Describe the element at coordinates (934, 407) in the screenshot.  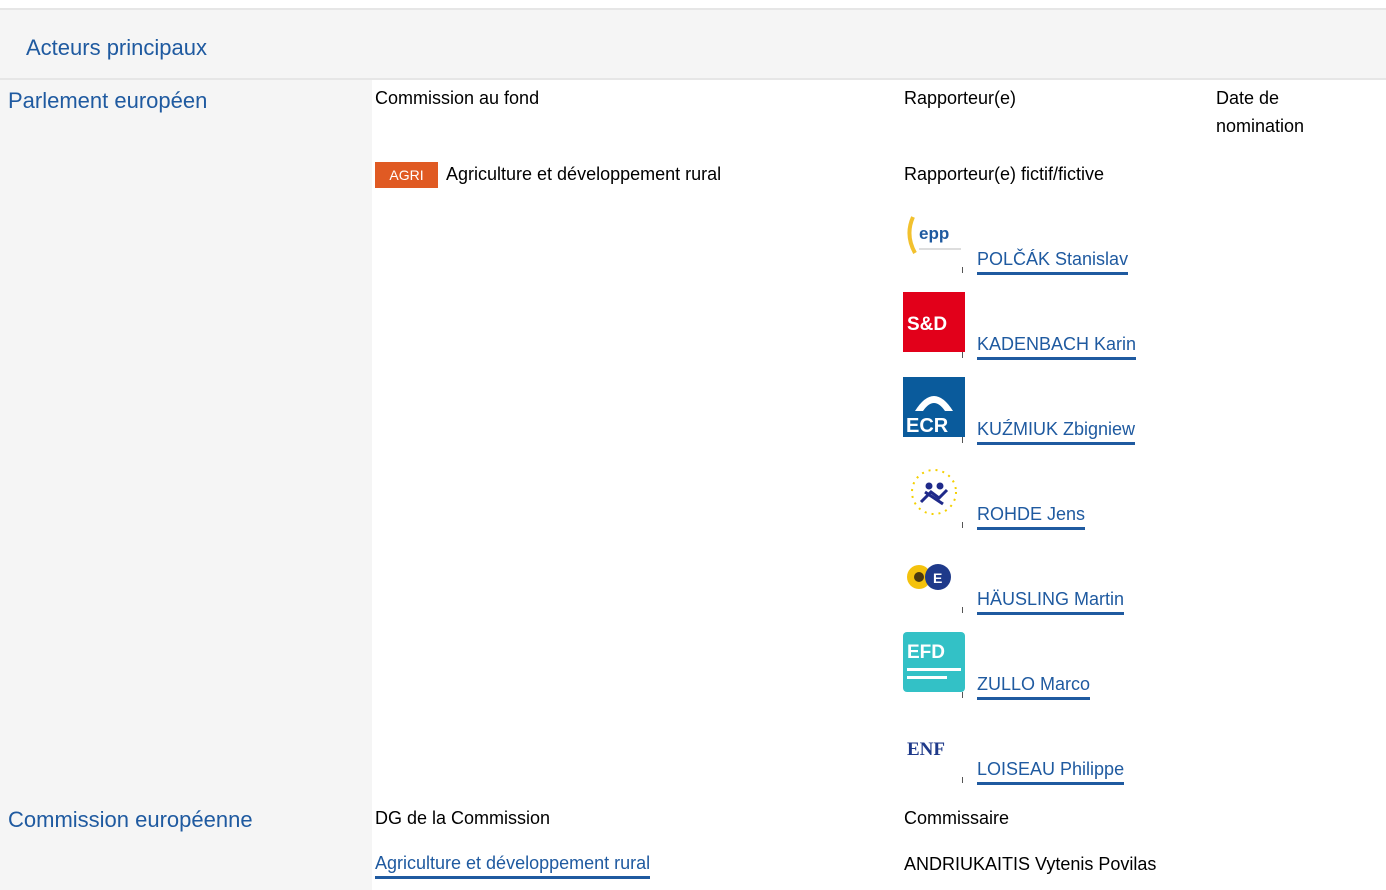
I see `ecr-logo-icon: ECR` at that location.